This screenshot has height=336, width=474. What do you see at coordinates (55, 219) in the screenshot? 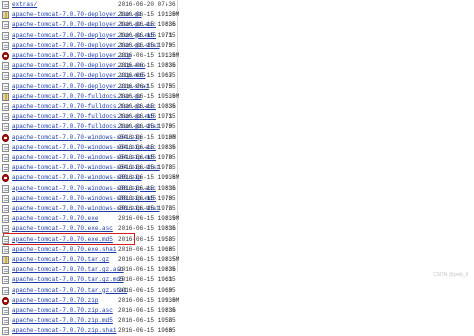
I see `file-link: apache-tomcat-7.0.70.exe` at bounding box center [55, 219].